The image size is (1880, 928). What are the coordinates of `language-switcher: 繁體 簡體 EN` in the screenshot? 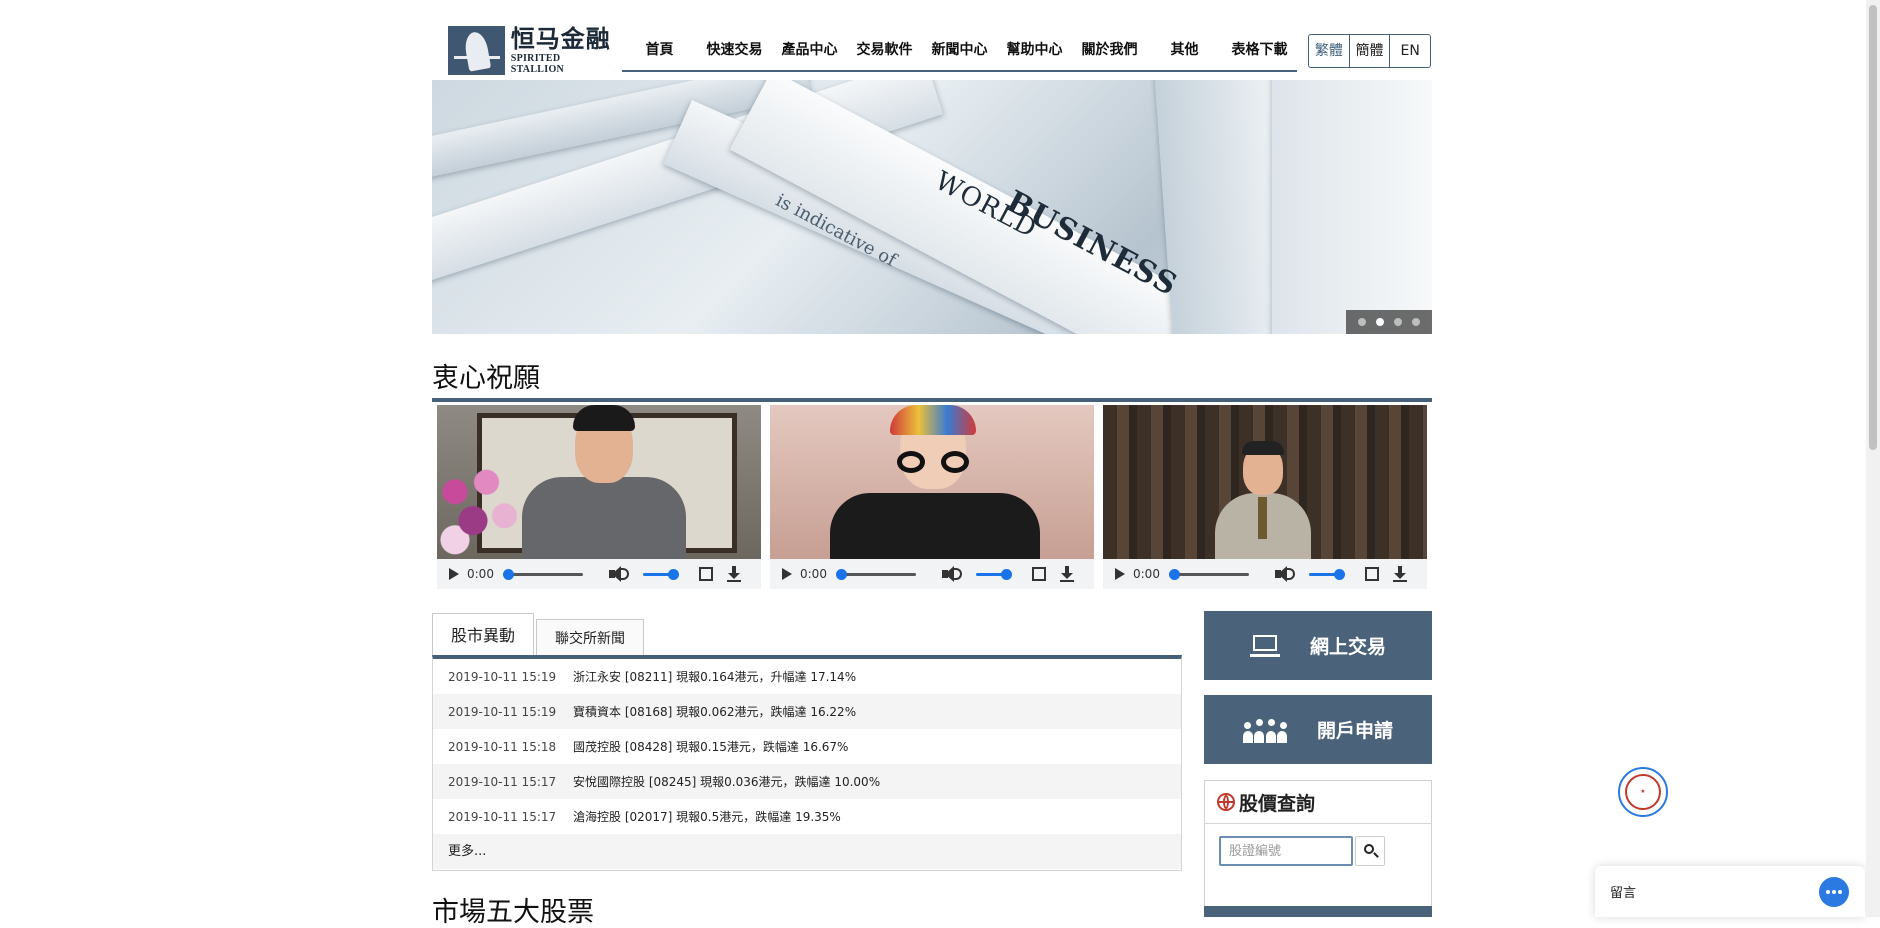 It's located at (1369, 51).